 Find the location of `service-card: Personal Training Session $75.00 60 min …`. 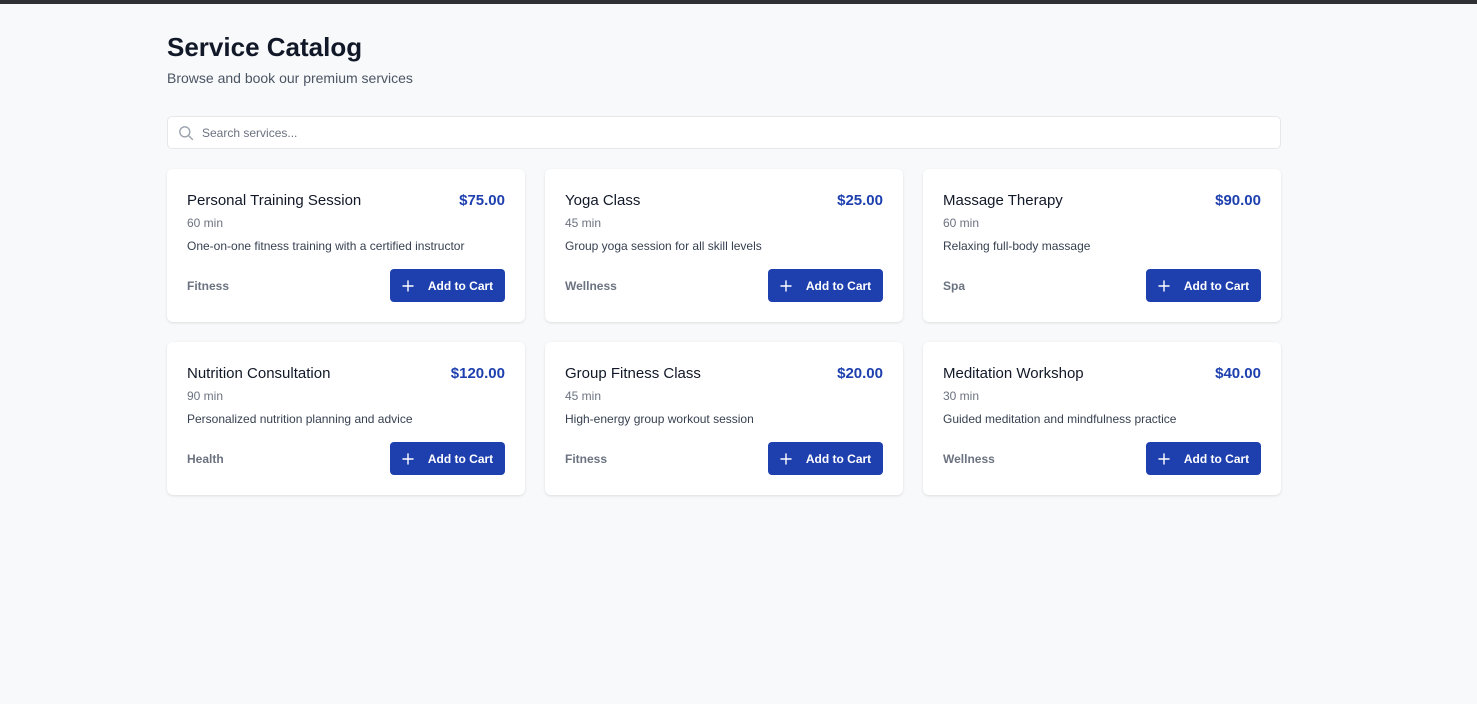

service-card: Personal Training Session $75.00 60 min … is located at coordinates (346, 245).